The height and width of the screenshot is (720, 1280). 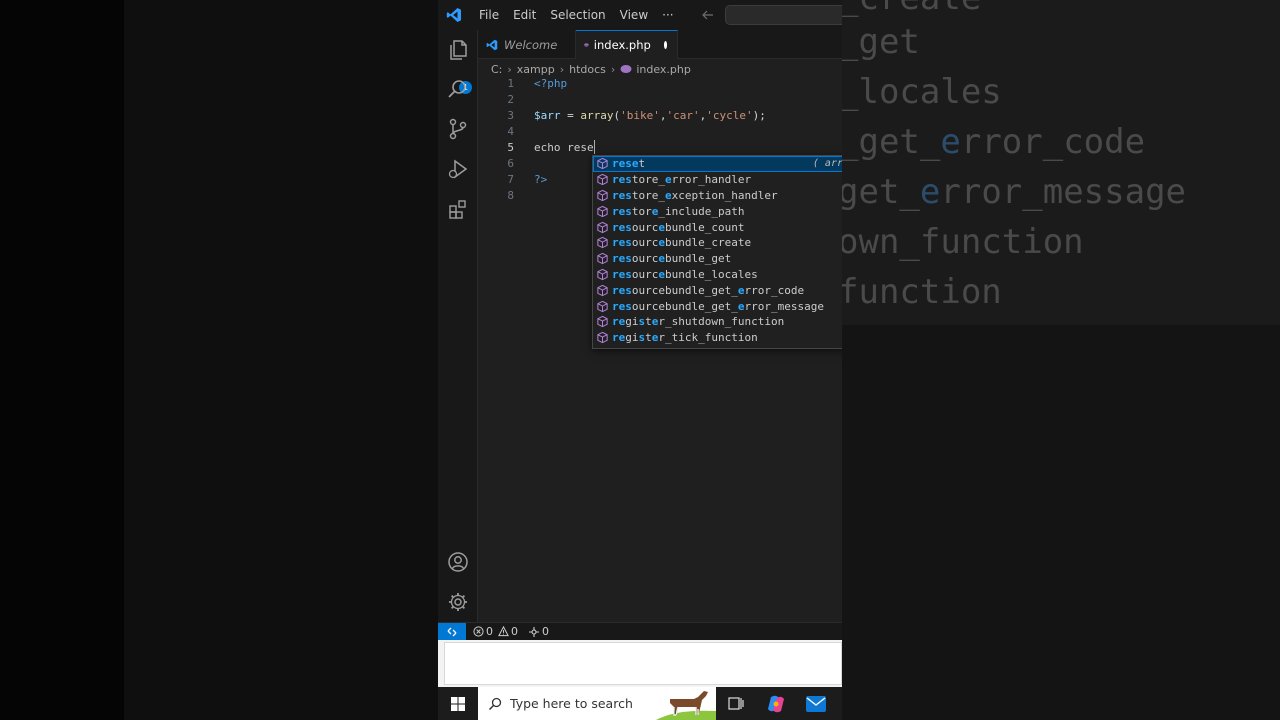 I want to click on breadcrumb-xampp: xampp, so click(x=536, y=69).